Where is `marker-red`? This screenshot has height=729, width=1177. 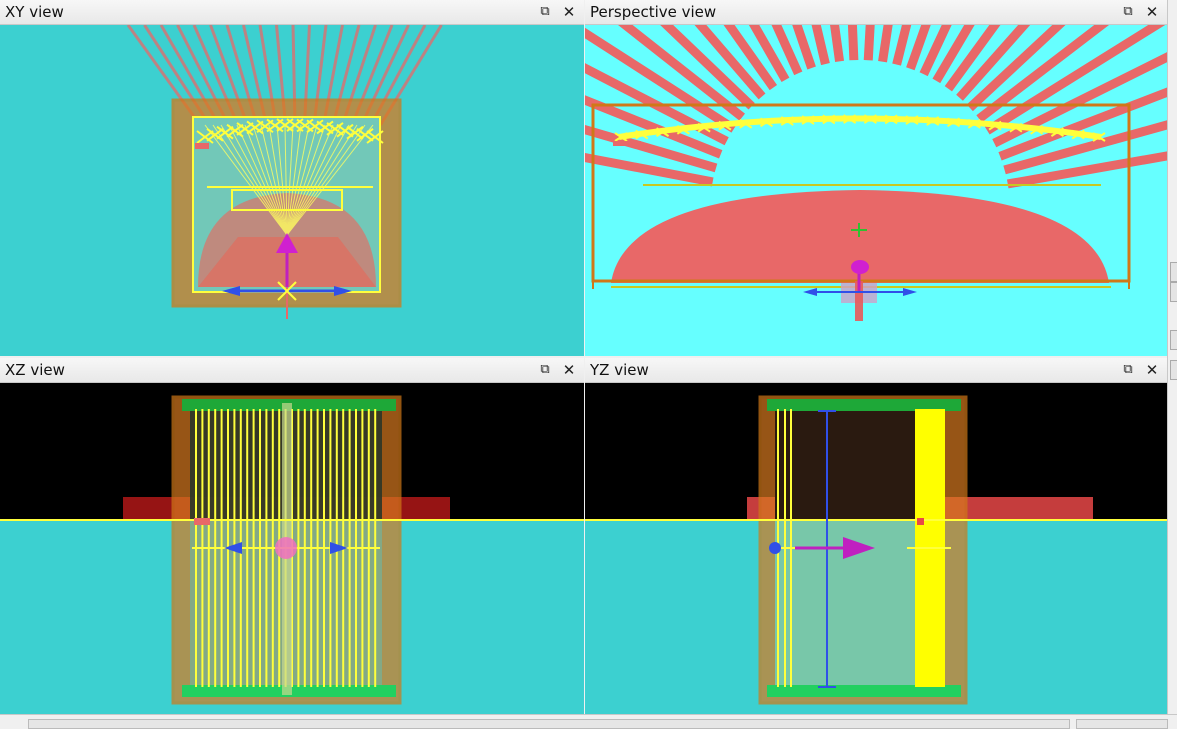
marker-red is located at coordinates (202, 146).